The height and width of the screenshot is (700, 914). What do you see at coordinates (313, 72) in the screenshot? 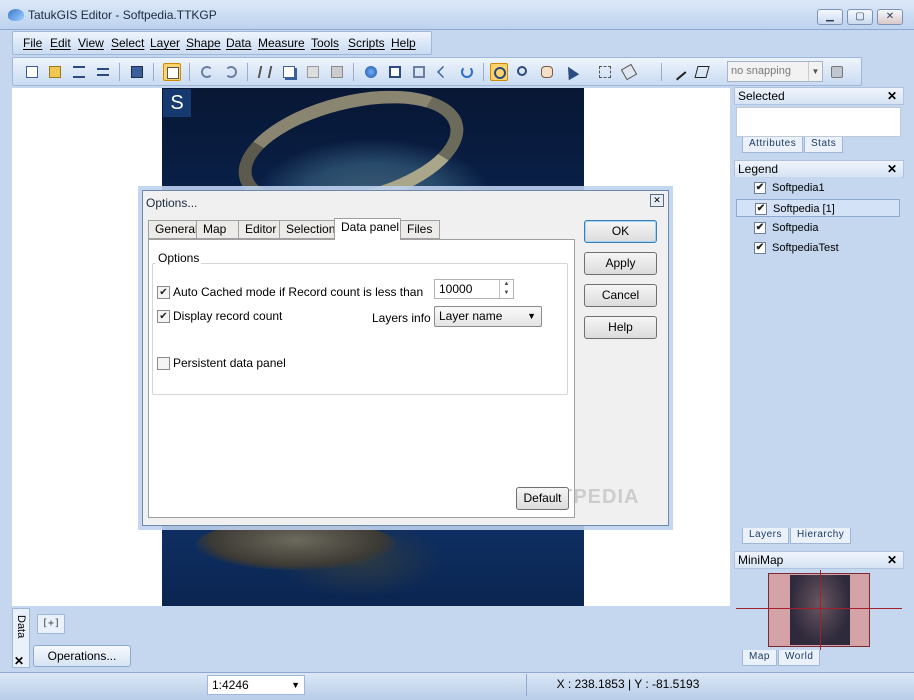
I see `paste-disabled-icon` at bounding box center [313, 72].